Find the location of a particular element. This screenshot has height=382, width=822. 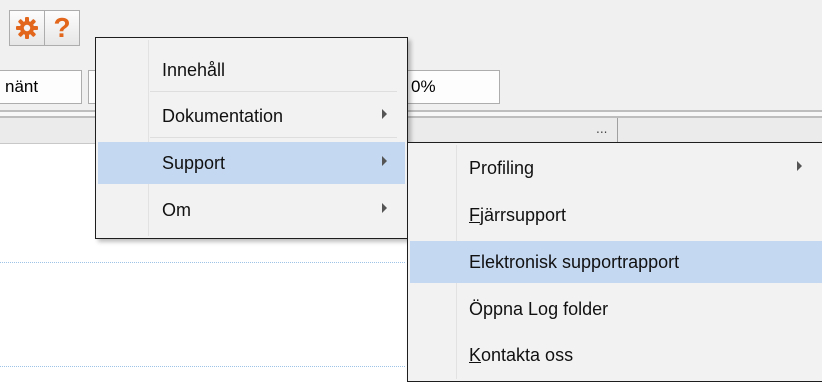

label-rest: järrsupport is located at coordinates (523, 214).